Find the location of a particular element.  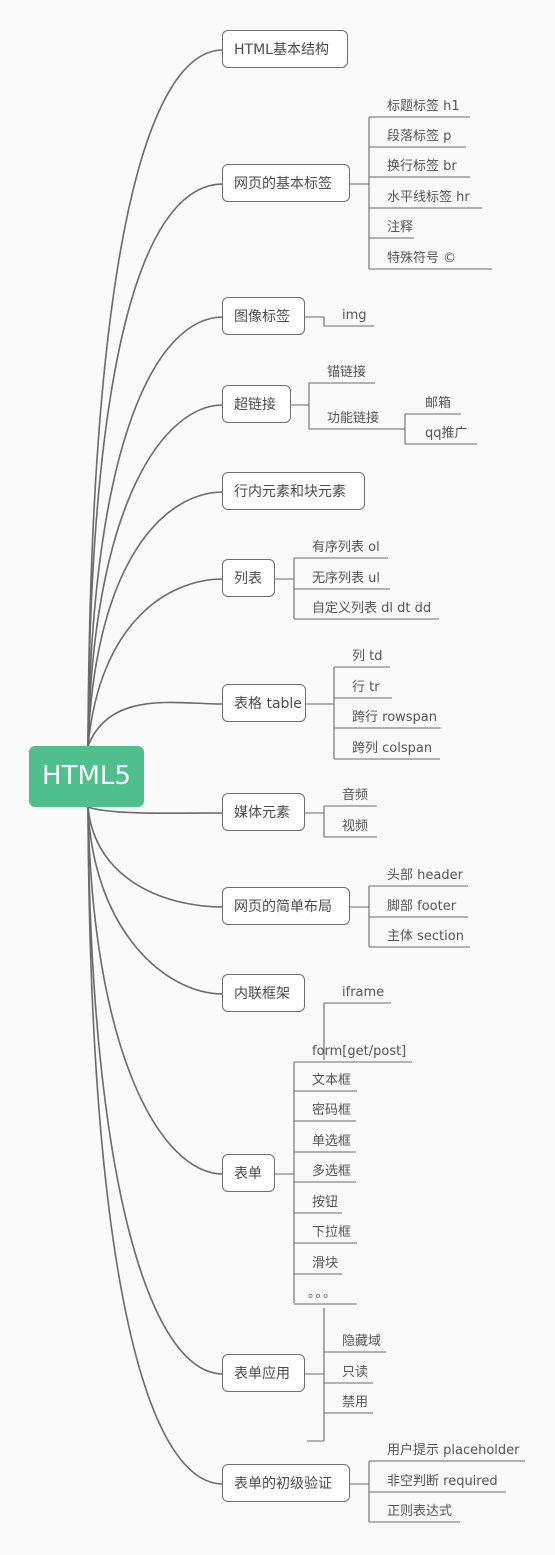

leaf-select: 下拉框 is located at coordinates (331, 1233).